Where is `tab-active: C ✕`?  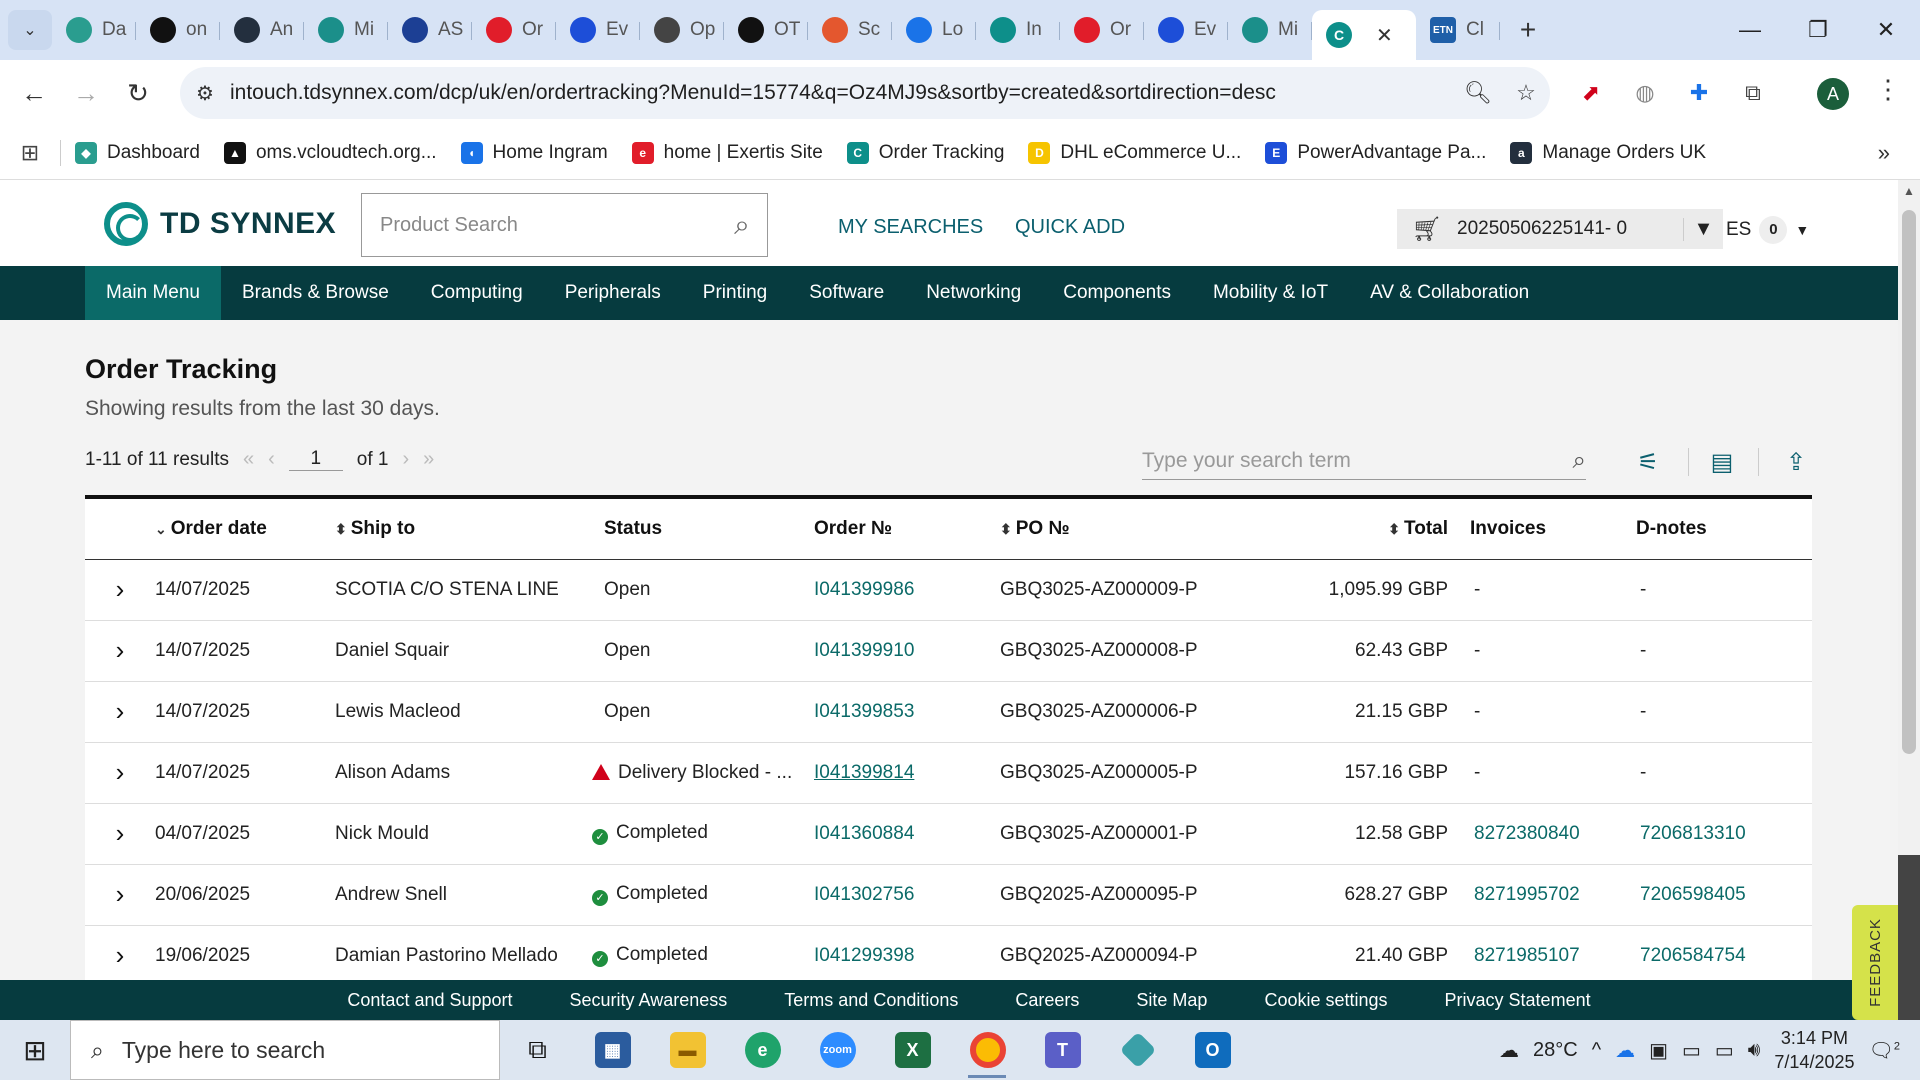 tab-active: C ✕ is located at coordinates (1364, 35).